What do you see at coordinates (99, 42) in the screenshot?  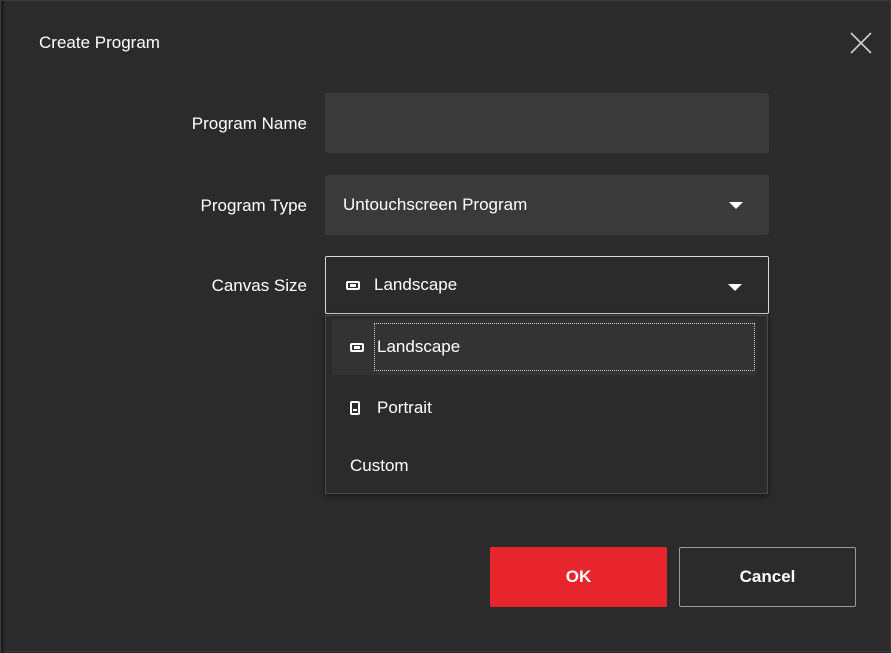 I see `dialog-title: Create Program` at bounding box center [99, 42].